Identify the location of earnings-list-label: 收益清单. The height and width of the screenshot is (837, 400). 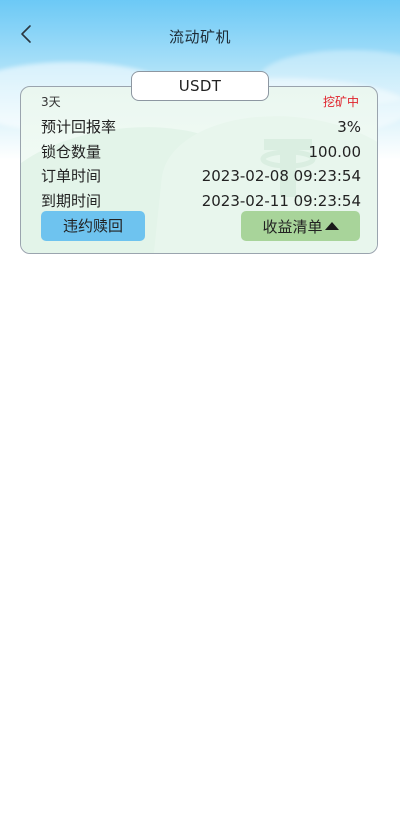
(292, 226).